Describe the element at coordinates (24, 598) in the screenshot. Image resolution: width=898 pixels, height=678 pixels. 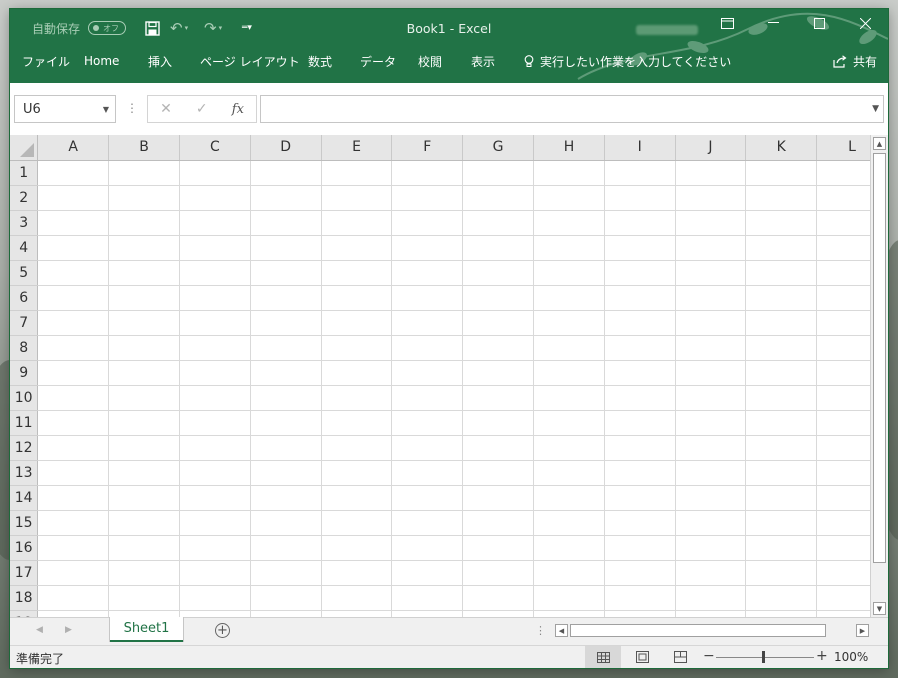
I see `row-header: 18` at that location.